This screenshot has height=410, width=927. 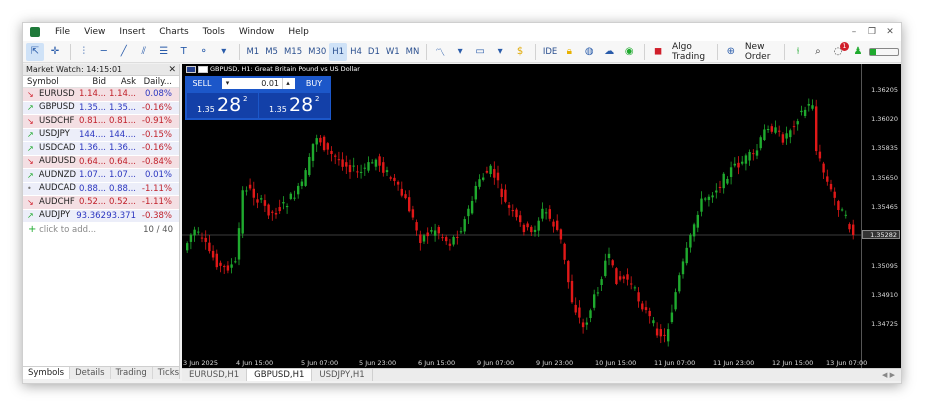 I want to click on column-ask: Ask, so click(x=121, y=81).